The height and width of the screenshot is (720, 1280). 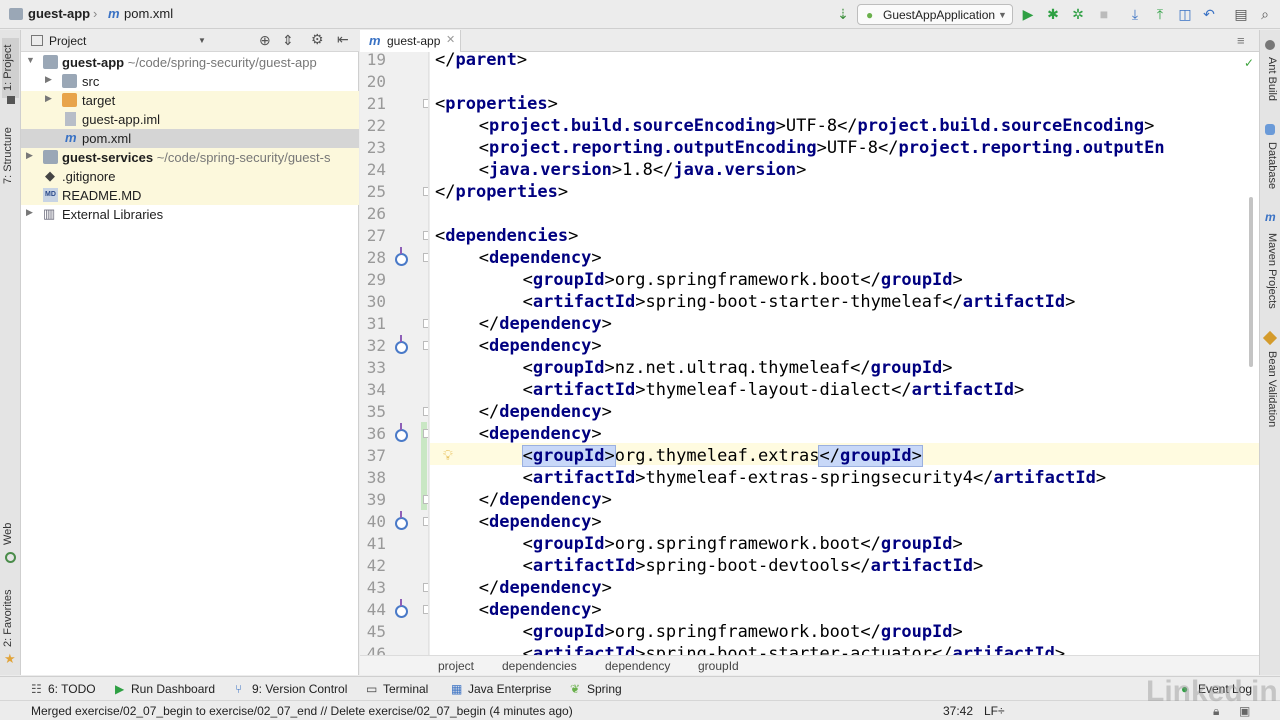 What do you see at coordinates (30, 60) in the screenshot?
I see `expand-arrow-icon: ▼` at bounding box center [30, 60].